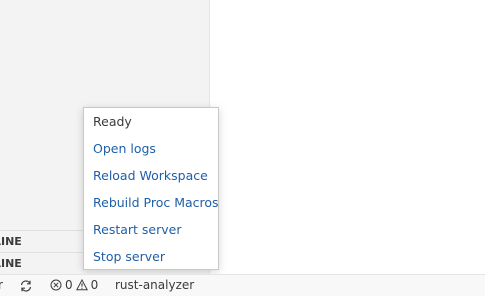 The height and width of the screenshot is (296, 485). I want to click on error-icon, so click(56, 285).